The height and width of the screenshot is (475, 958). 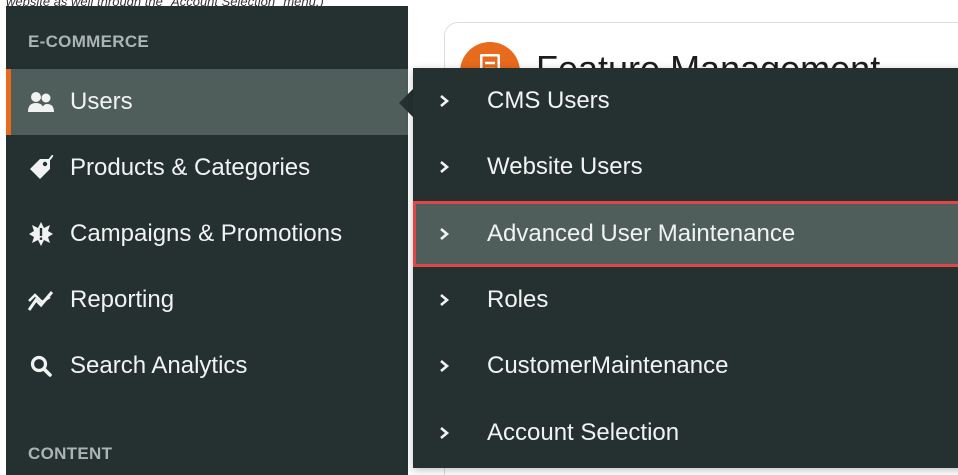 I want to click on sidebar-item-label: Search Analytics, so click(x=159, y=365).